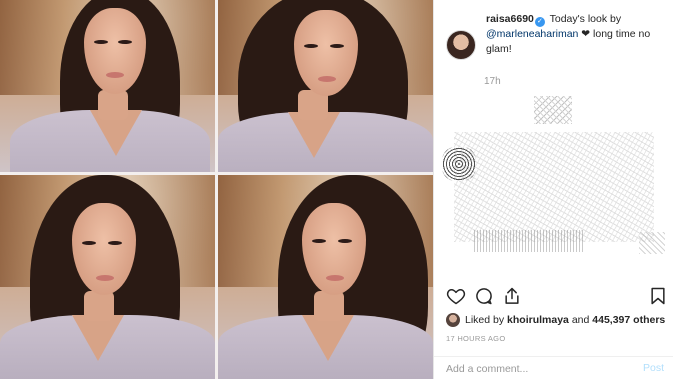  Describe the element at coordinates (461, 45) in the screenshot. I see `author-avatar` at that location.